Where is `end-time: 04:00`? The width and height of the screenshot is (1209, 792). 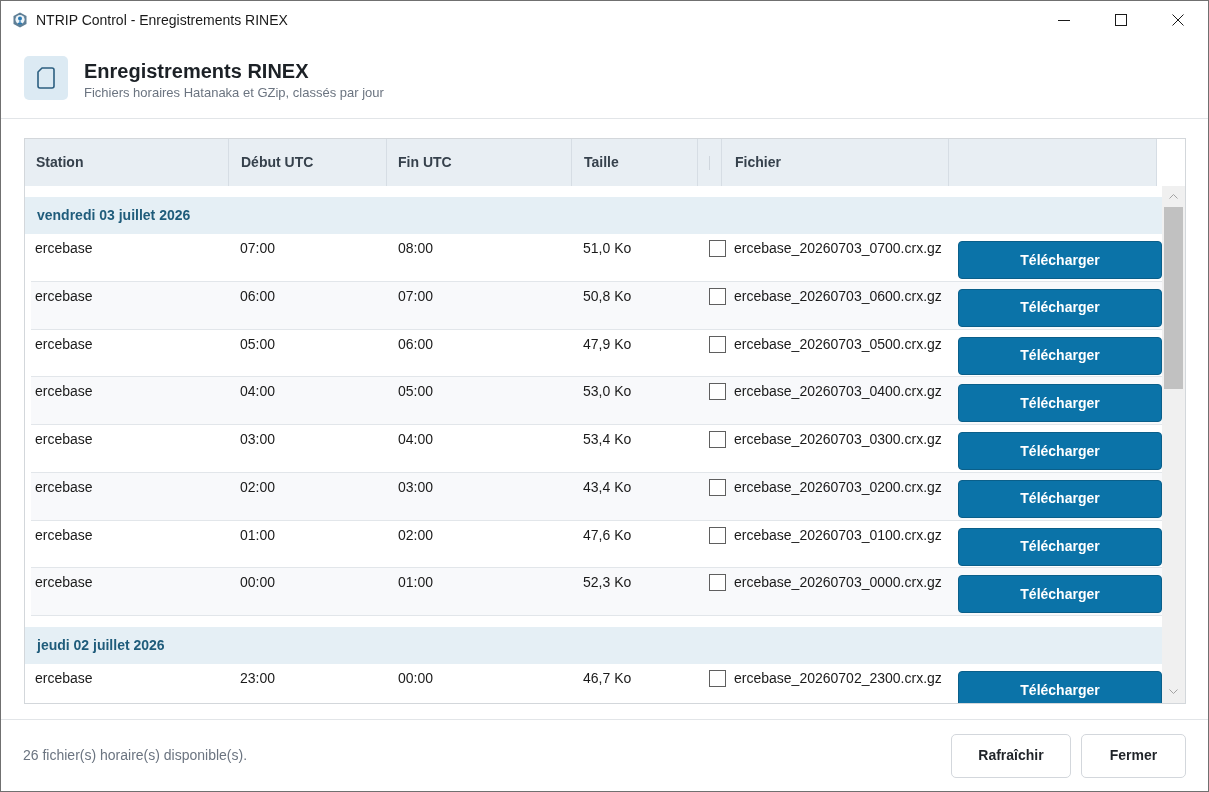
end-time: 04:00 is located at coordinates (416, 439).